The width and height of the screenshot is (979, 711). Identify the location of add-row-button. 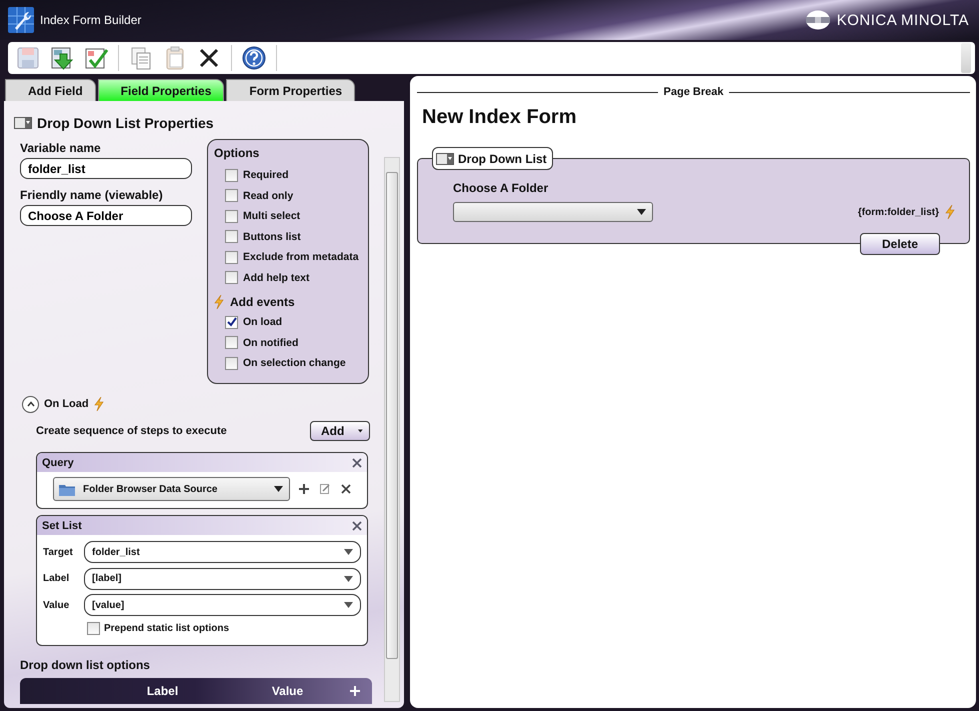
(355, 691).